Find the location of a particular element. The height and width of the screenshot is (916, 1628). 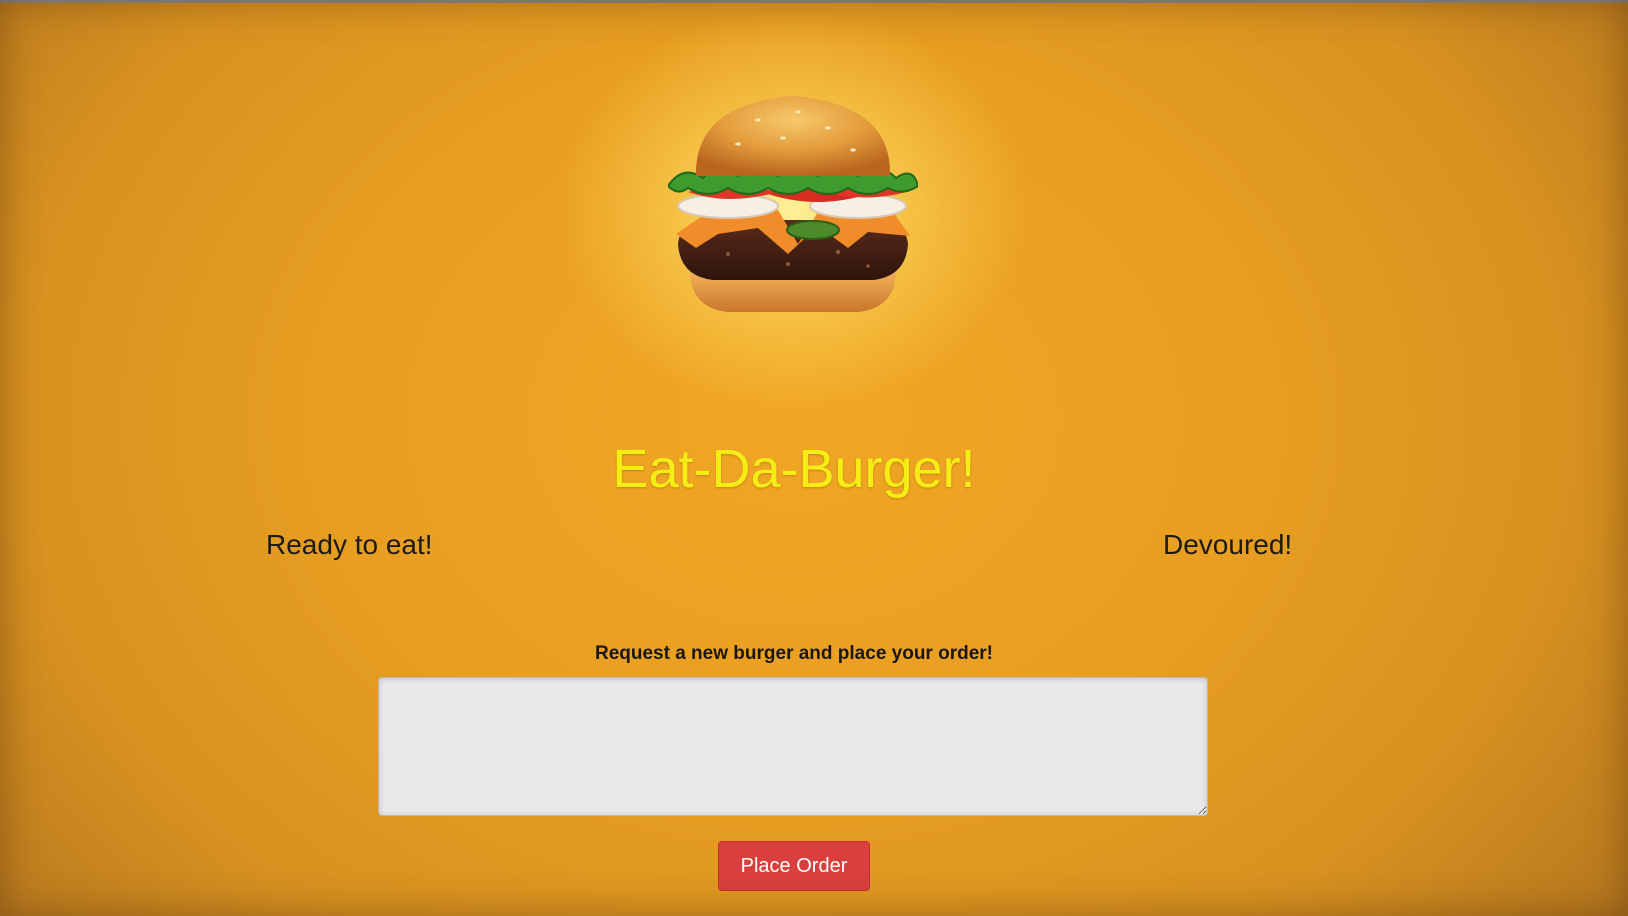

place-order-button: Place Order is located at coordinates (794, 866).